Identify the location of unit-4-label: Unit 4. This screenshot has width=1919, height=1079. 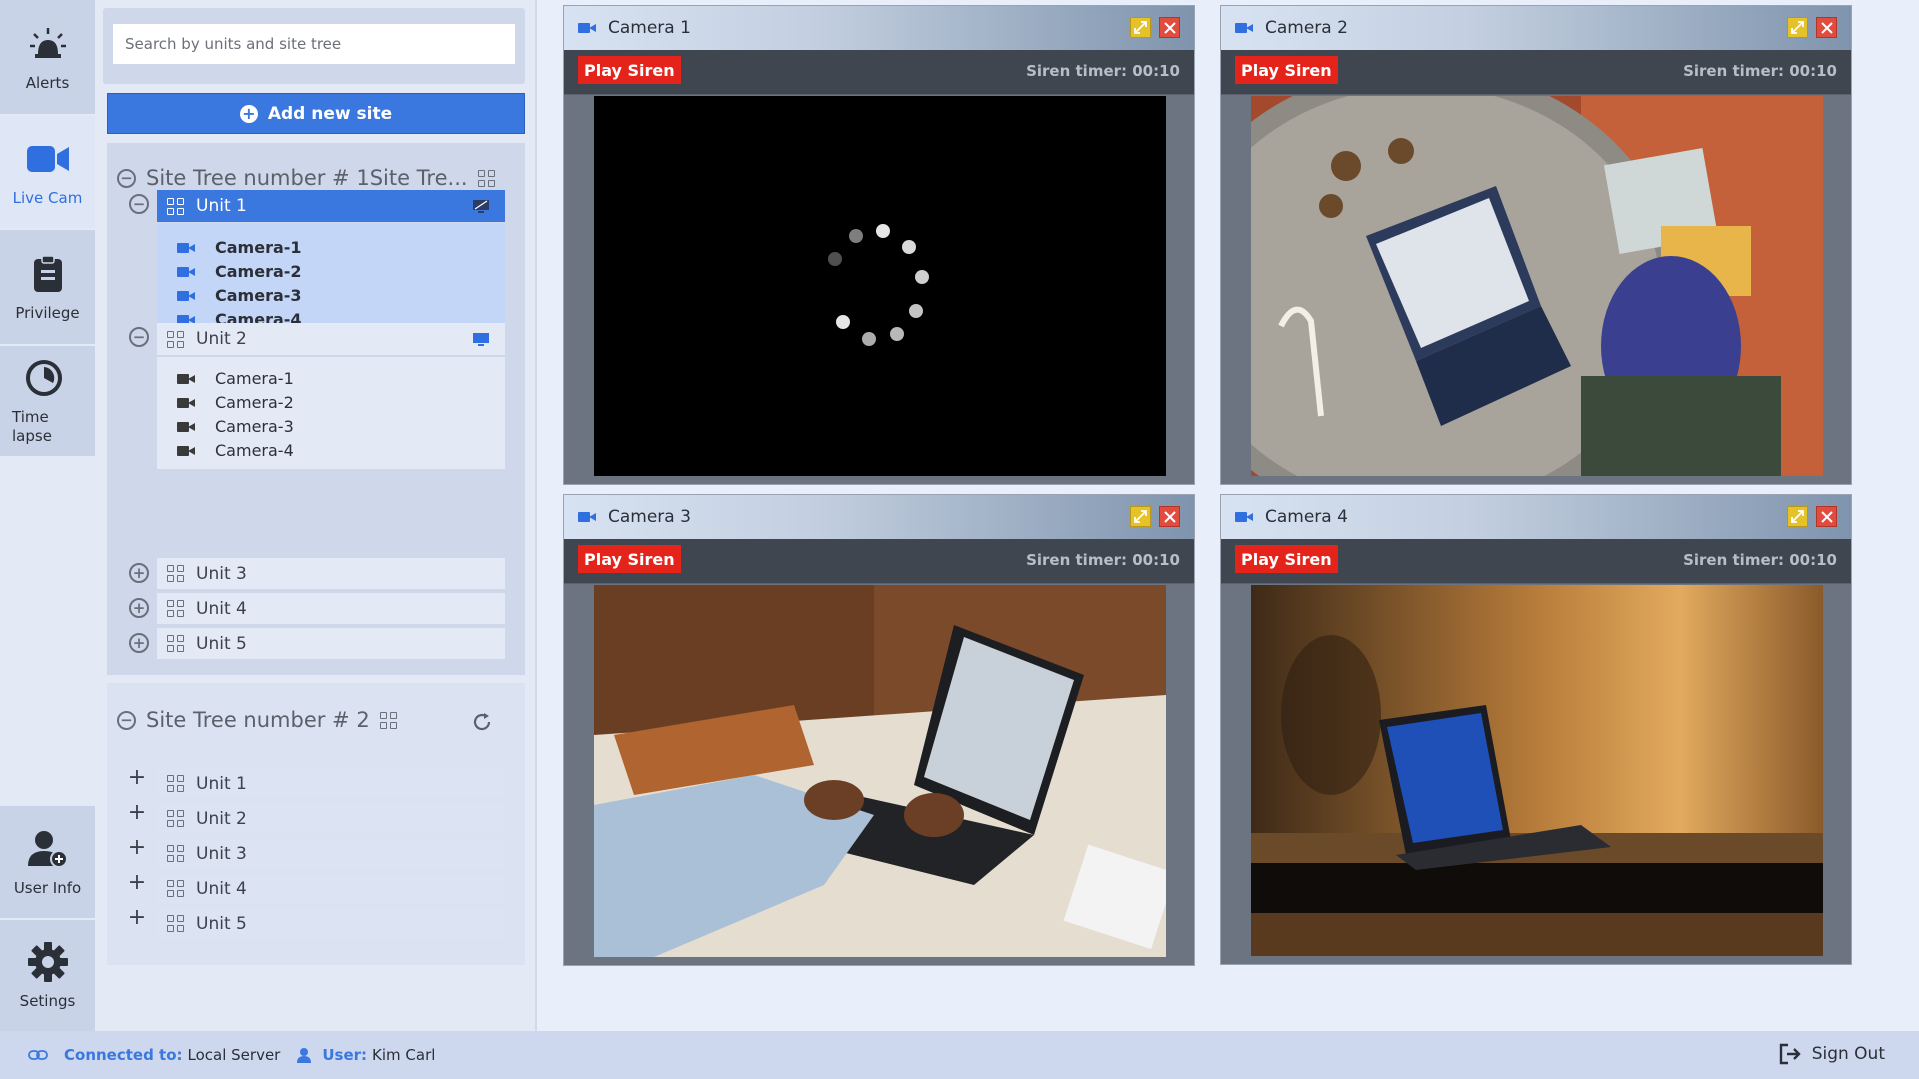
(221, 608).